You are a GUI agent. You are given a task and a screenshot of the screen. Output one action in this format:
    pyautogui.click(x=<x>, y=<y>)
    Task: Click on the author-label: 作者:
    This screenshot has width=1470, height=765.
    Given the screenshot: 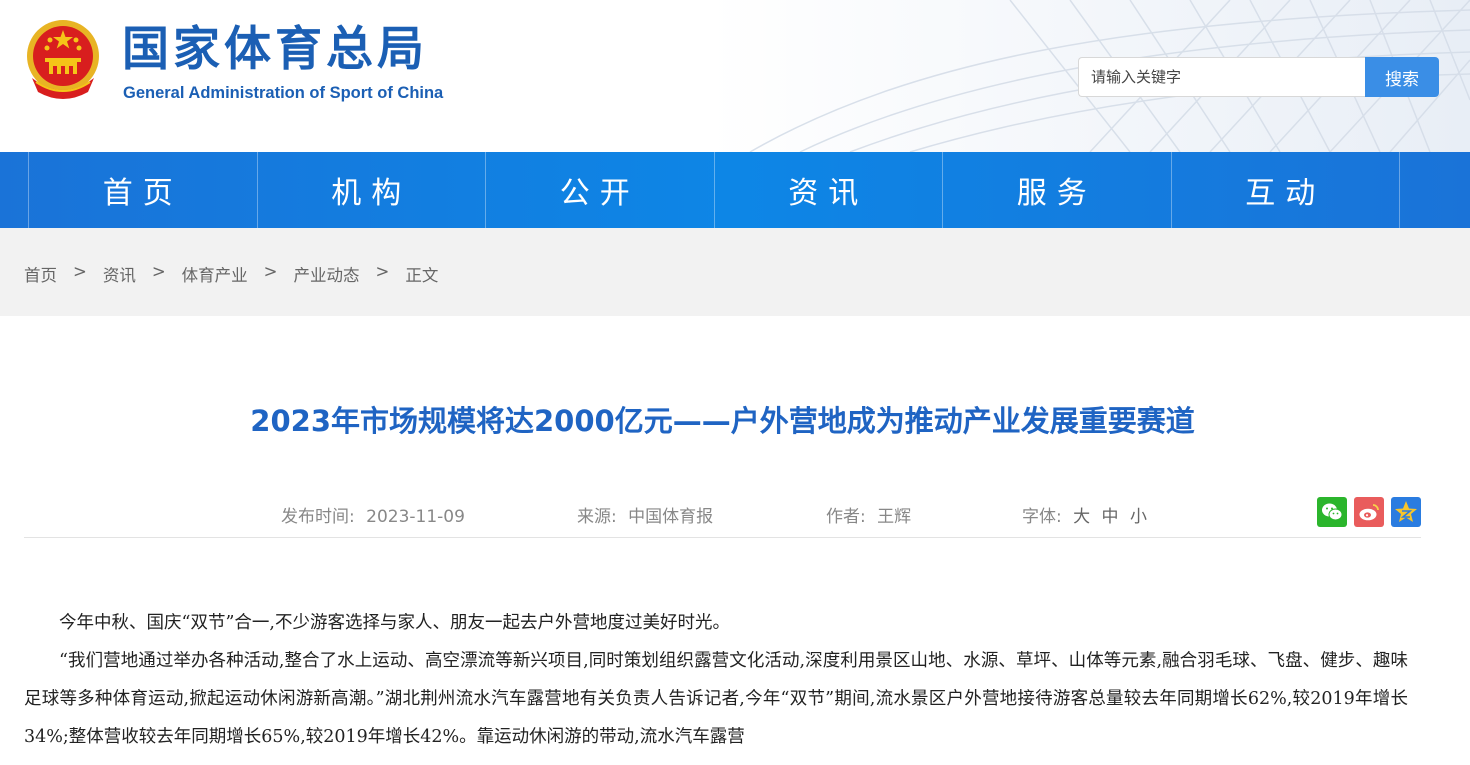 What is the action you would take?
    pyautogui.click(x=846, y=517)
    